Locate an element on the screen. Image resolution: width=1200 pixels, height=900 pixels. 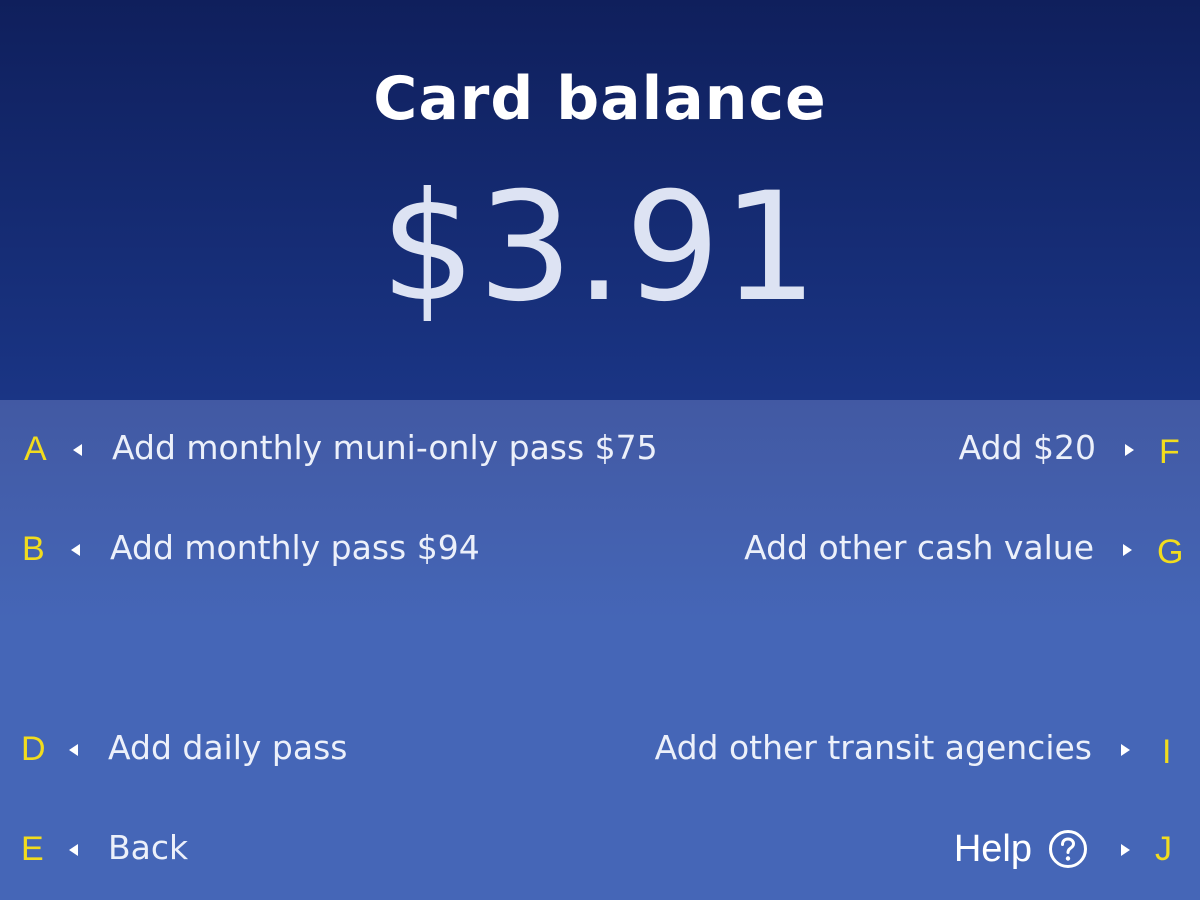
add-other-transit-agencies-button: Add other transit agencies is located at coordinates (873, 748).